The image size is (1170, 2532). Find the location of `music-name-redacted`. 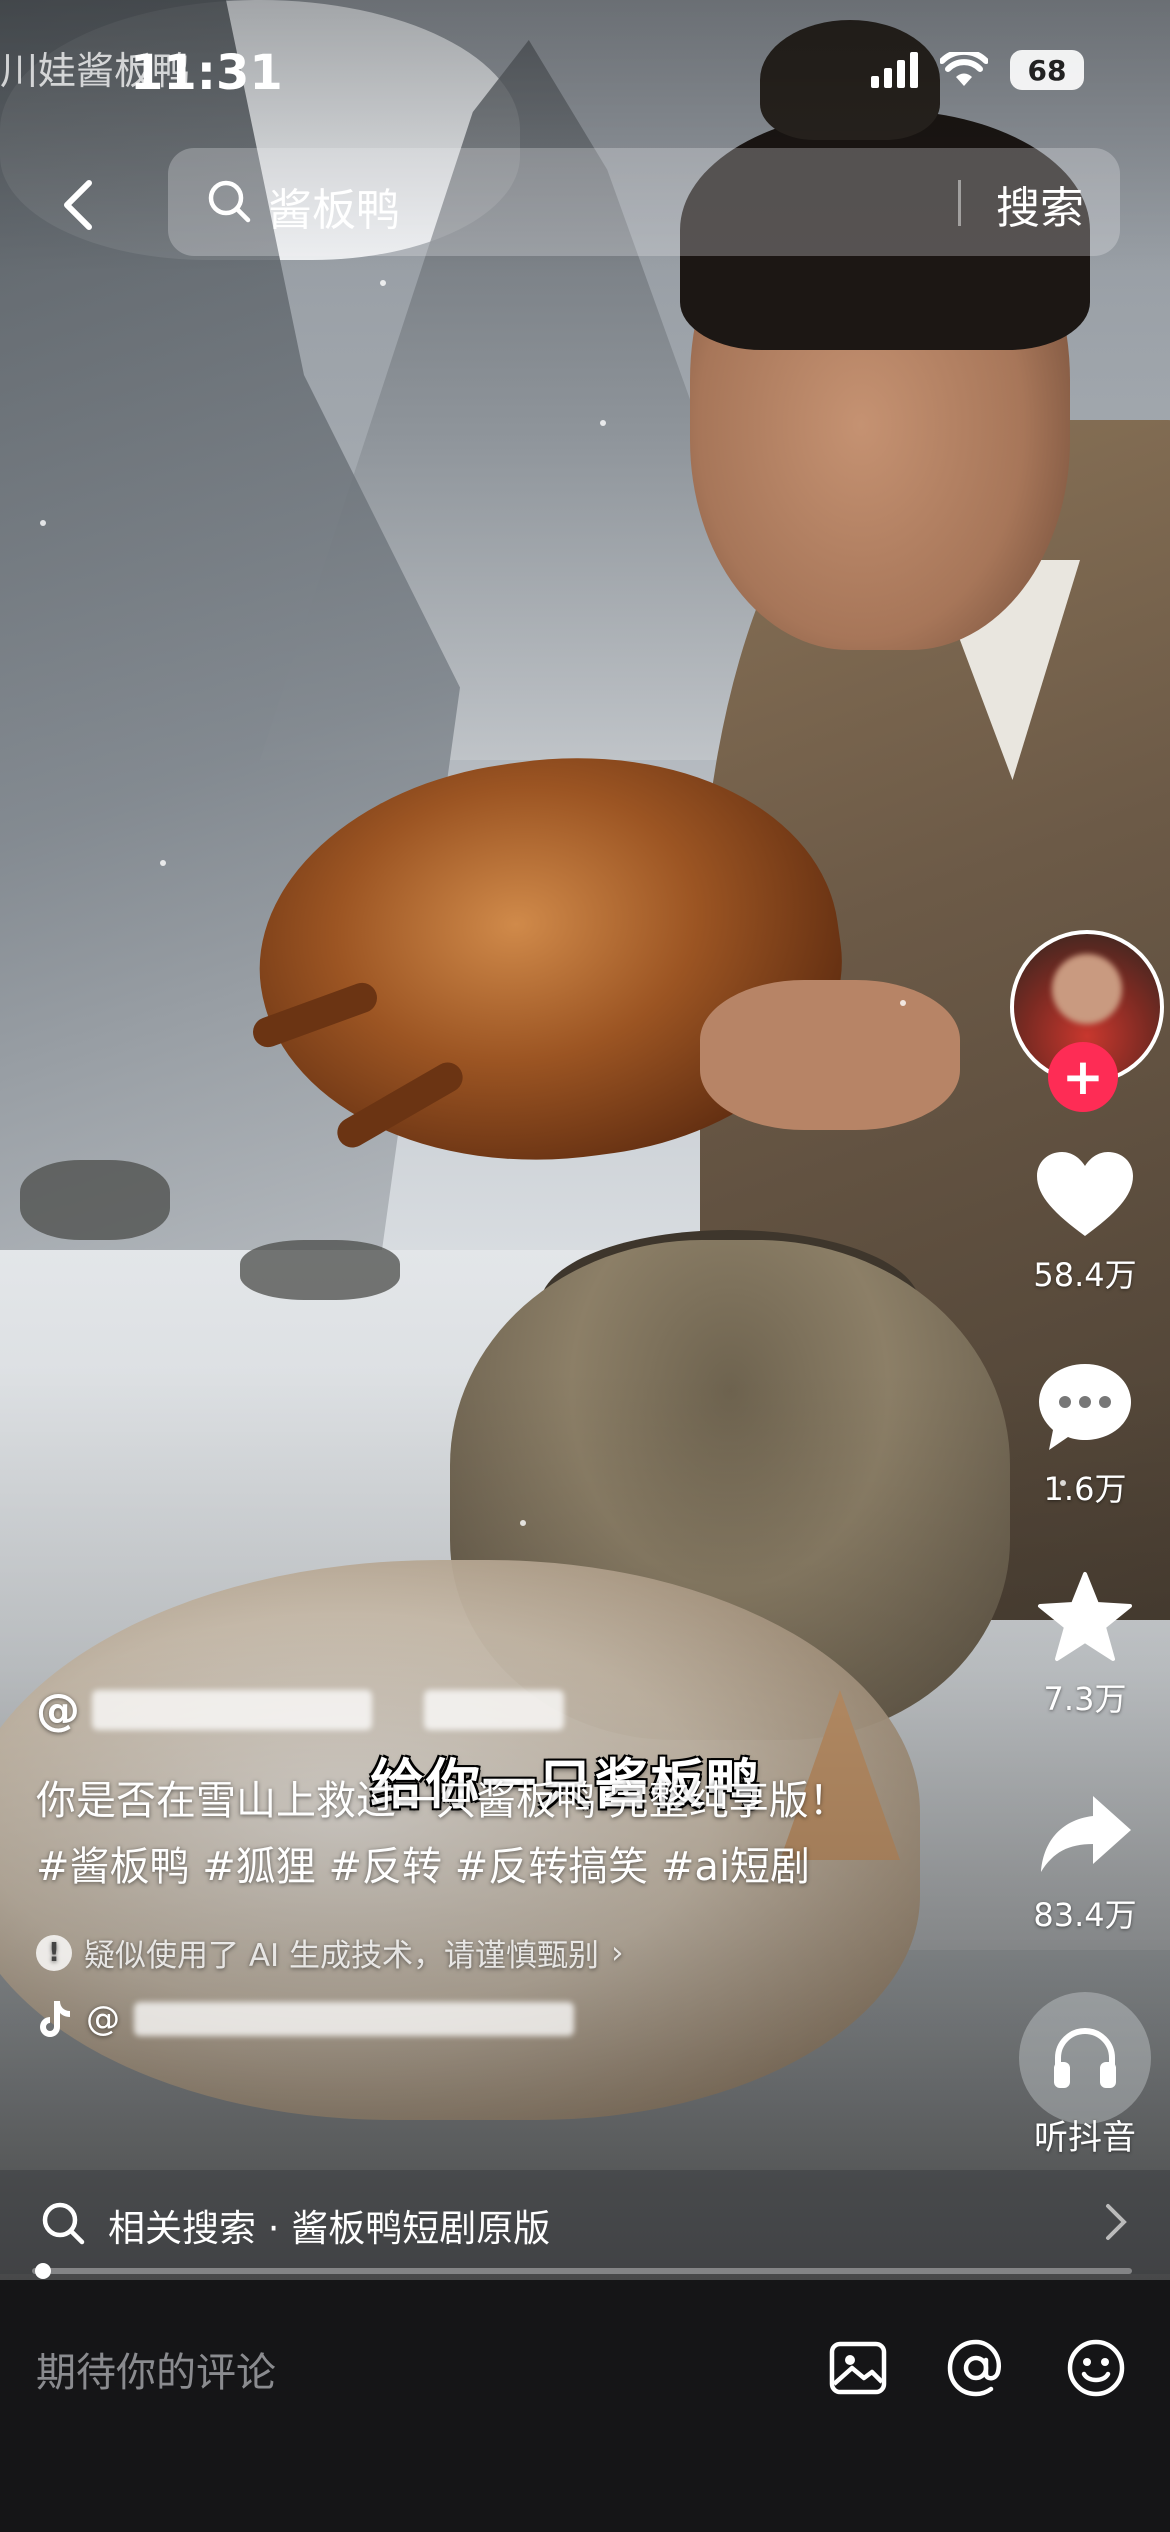

music-name-redacted is located at coordinates (354, 2019).